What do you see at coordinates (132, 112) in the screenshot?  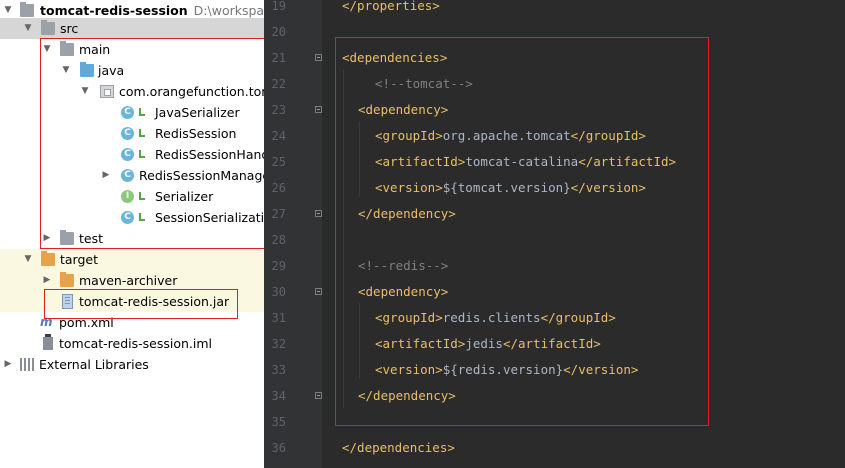 I see `tree-node-class: C JavaSerializer` at bounding box center [132, 112].